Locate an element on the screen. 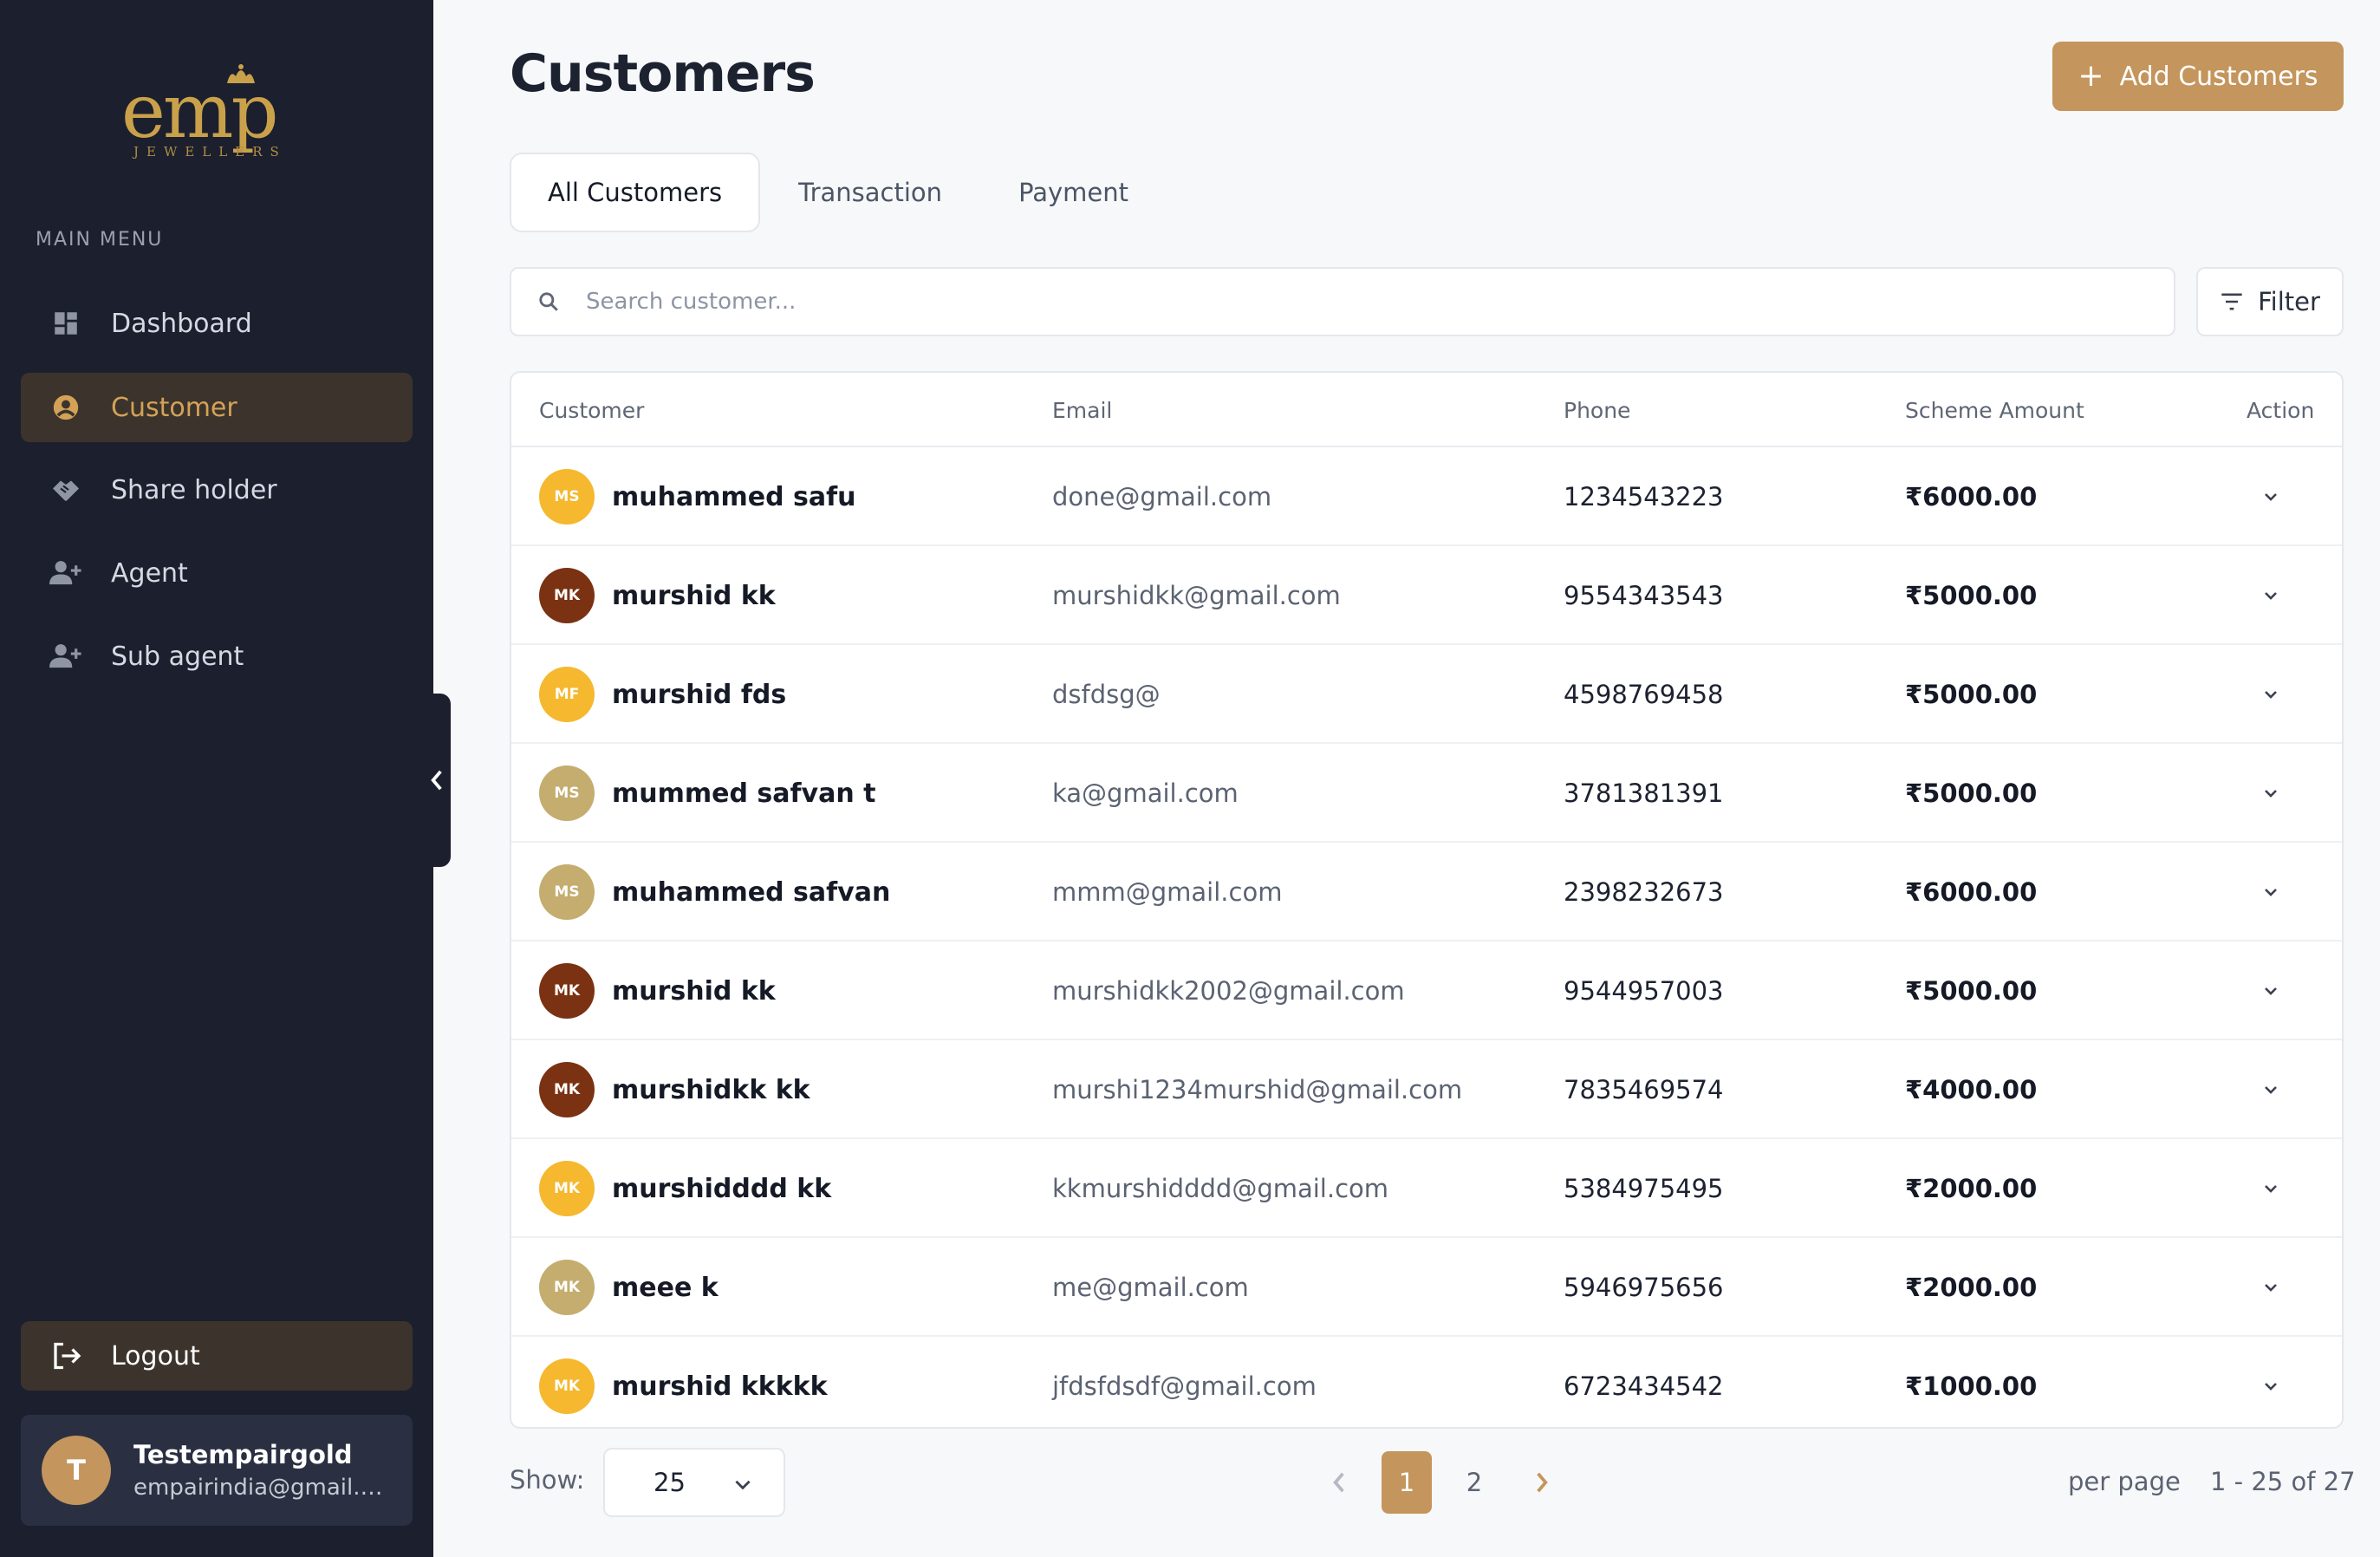 The height and width of the screenshot is (1557, 2380). customer-name: muhammed safvan is located at coordinates (751, 892).